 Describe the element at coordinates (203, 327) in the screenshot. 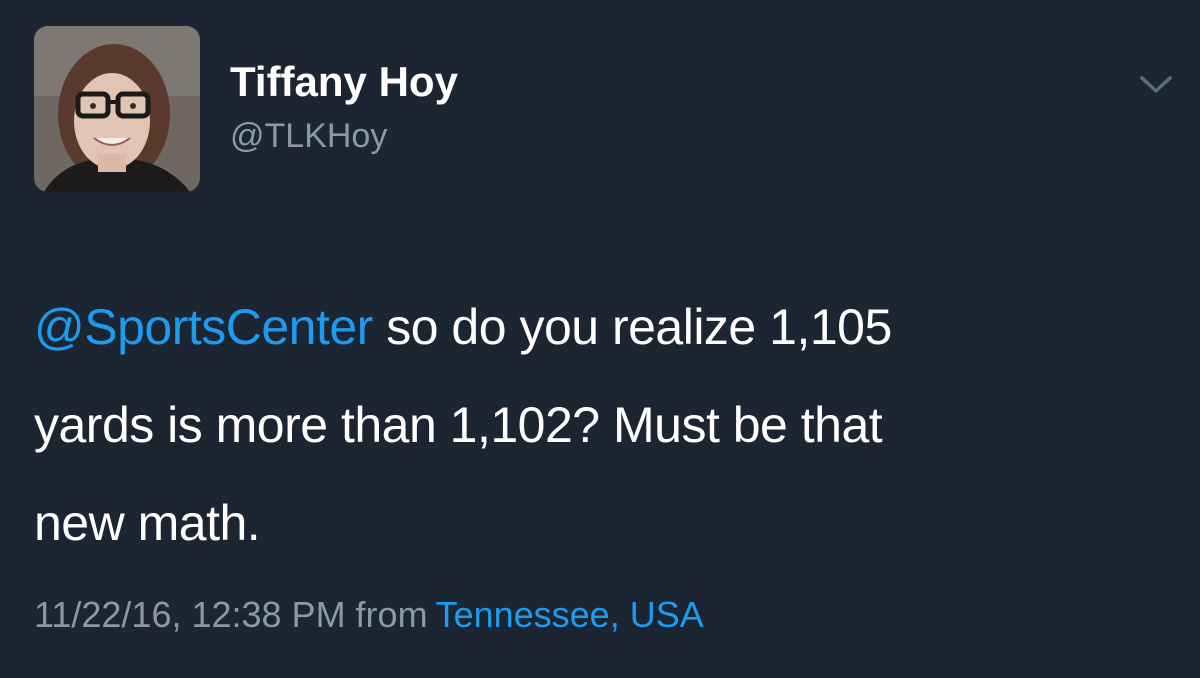

I see `mention-link: @SportsCenter` at that location.